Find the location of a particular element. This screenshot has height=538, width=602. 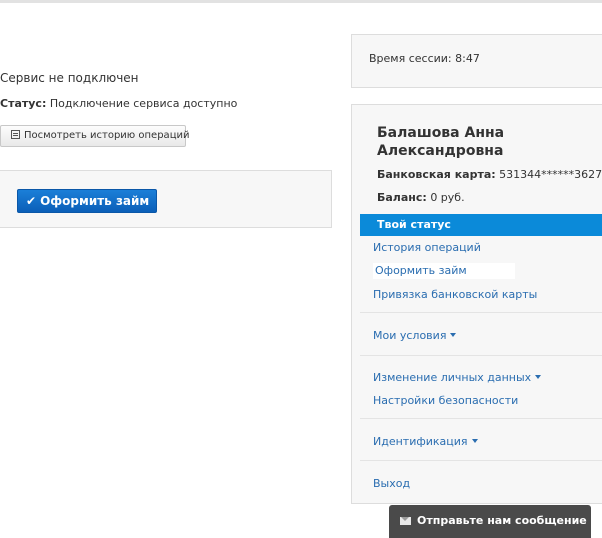

balance-label: Баланс: is located at coordinates (402, 197).